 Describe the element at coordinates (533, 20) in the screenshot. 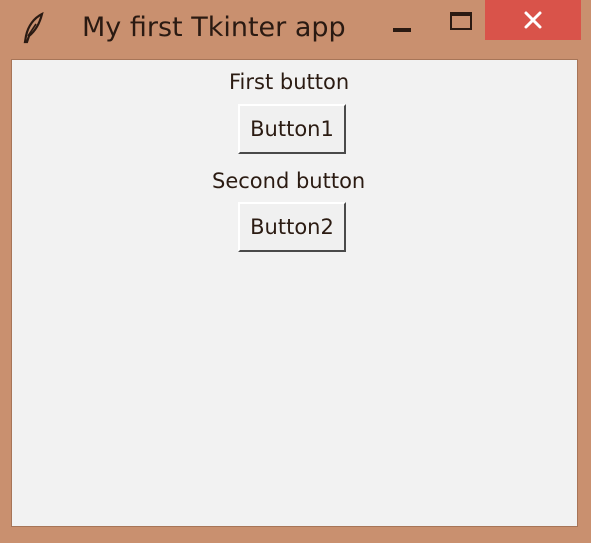

I see `close-button` at that location.